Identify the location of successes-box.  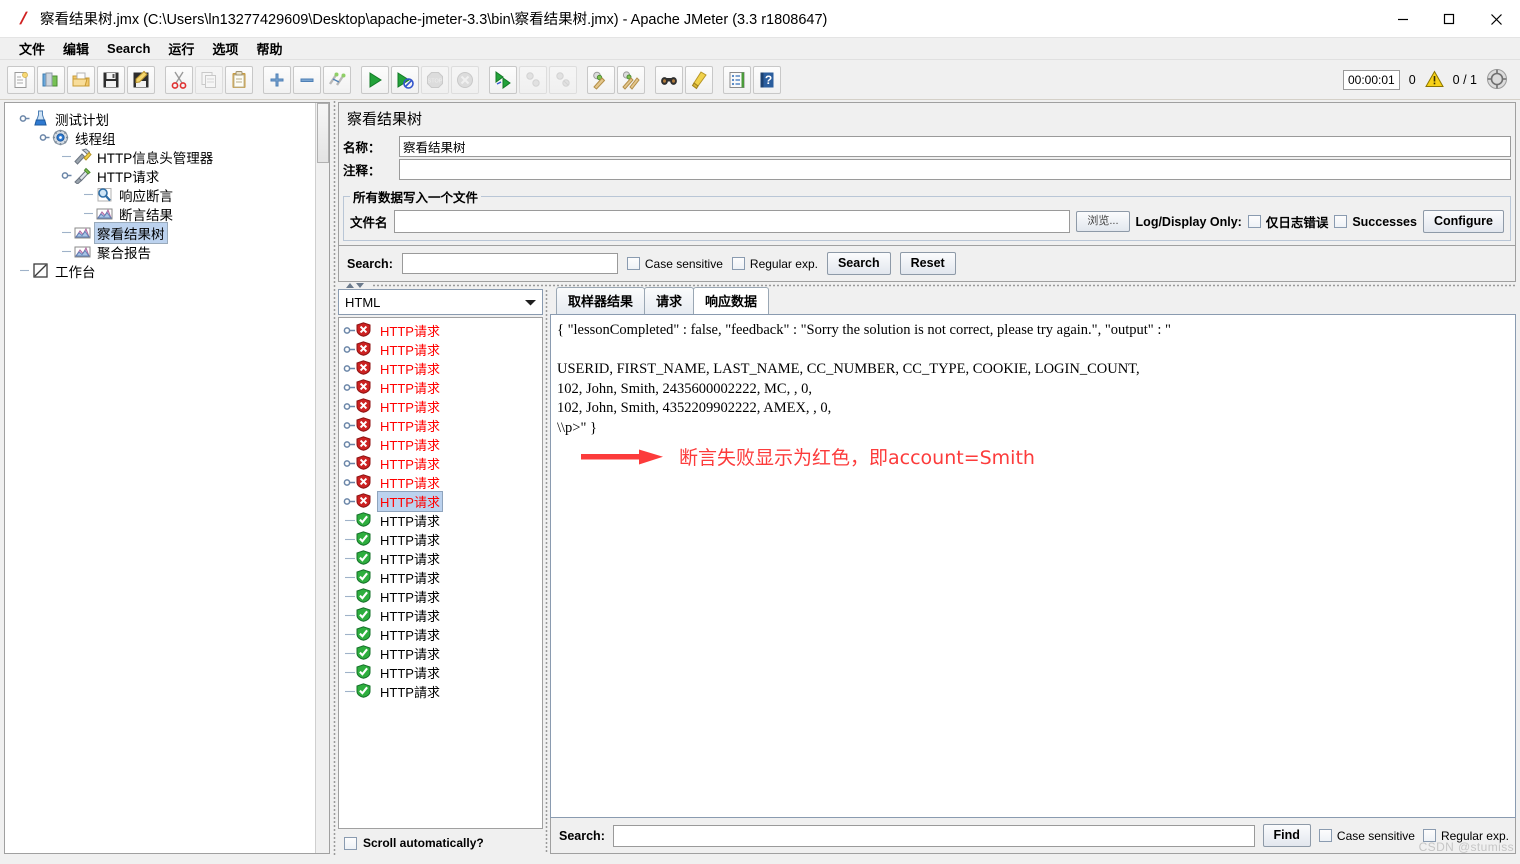
(1340, 221).